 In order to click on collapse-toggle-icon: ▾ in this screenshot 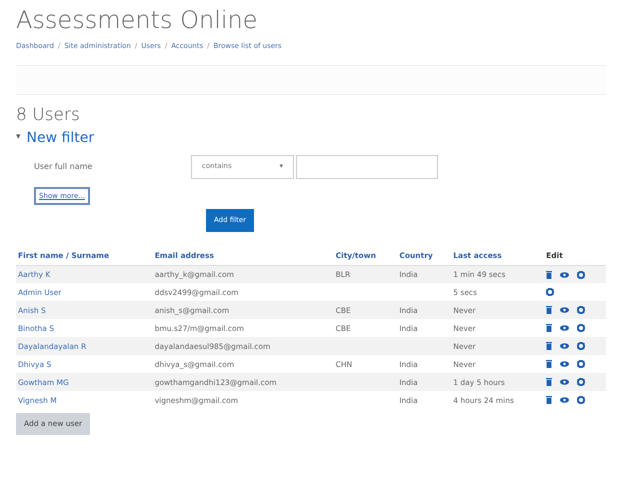, I will do `click(18, 138)`.